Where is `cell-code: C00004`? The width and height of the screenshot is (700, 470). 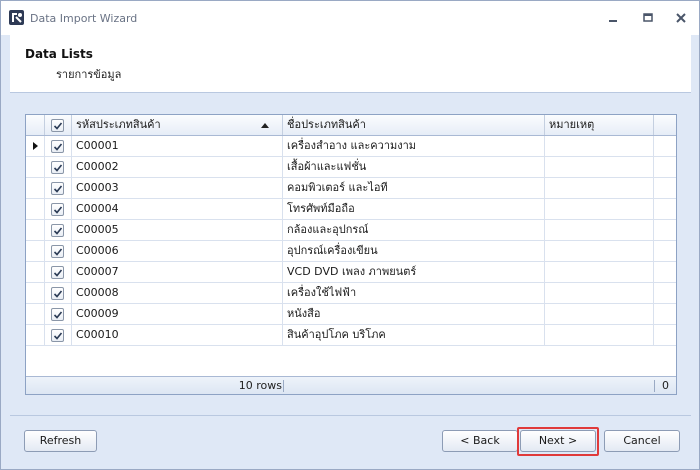 cell-code: C00004 is located at coordinates (177, 209).